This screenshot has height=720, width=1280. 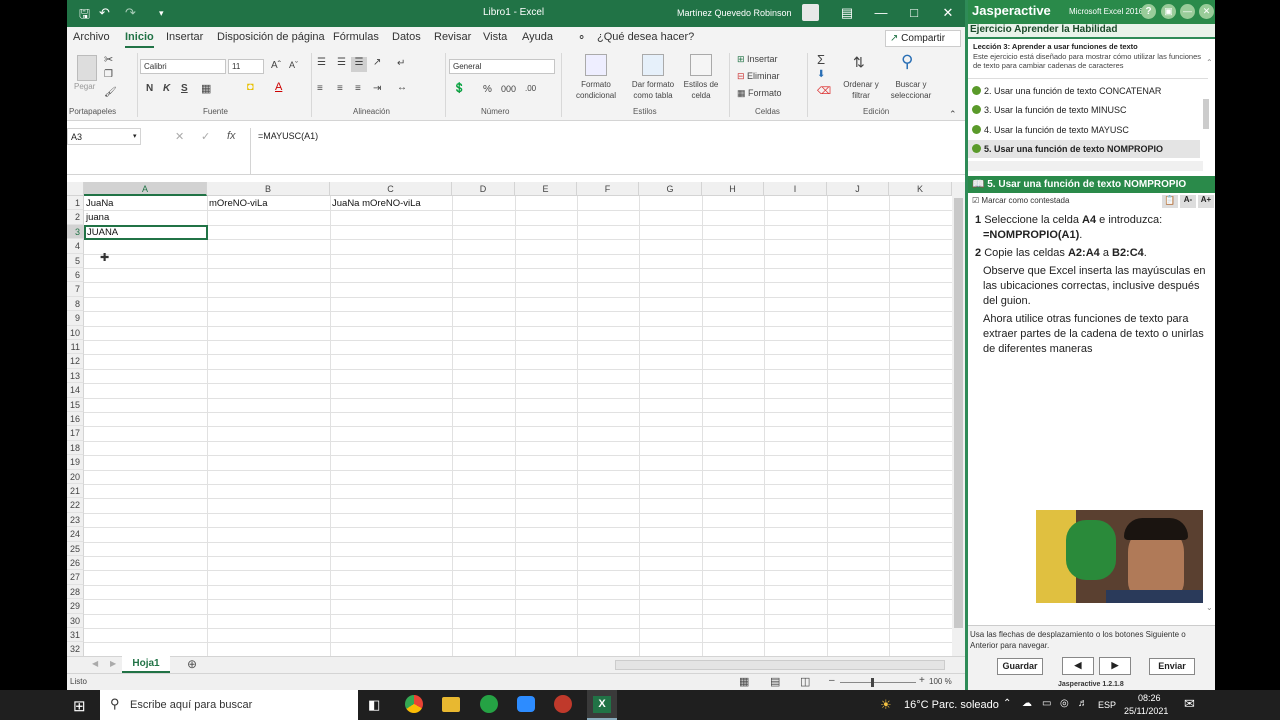 I want to click on undo-icon: ↶, so click(x=104, y=13).